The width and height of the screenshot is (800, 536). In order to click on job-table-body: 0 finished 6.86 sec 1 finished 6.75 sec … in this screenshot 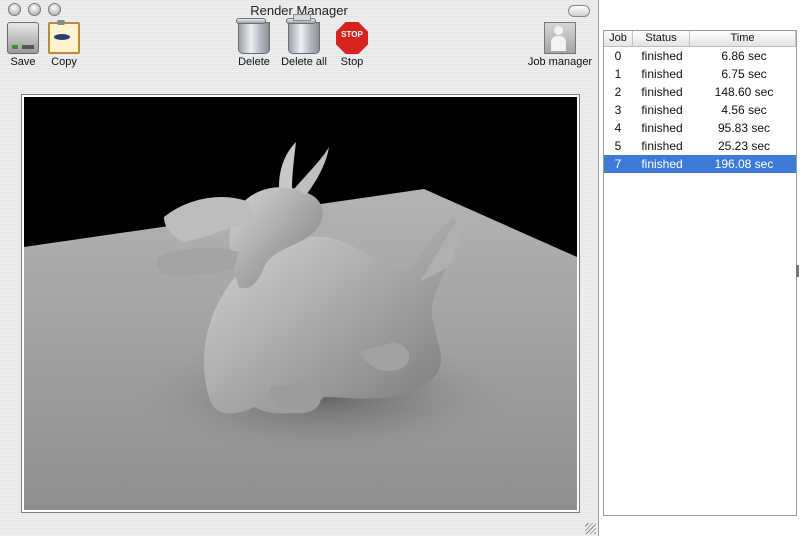, I will do `click(700, 110)`.